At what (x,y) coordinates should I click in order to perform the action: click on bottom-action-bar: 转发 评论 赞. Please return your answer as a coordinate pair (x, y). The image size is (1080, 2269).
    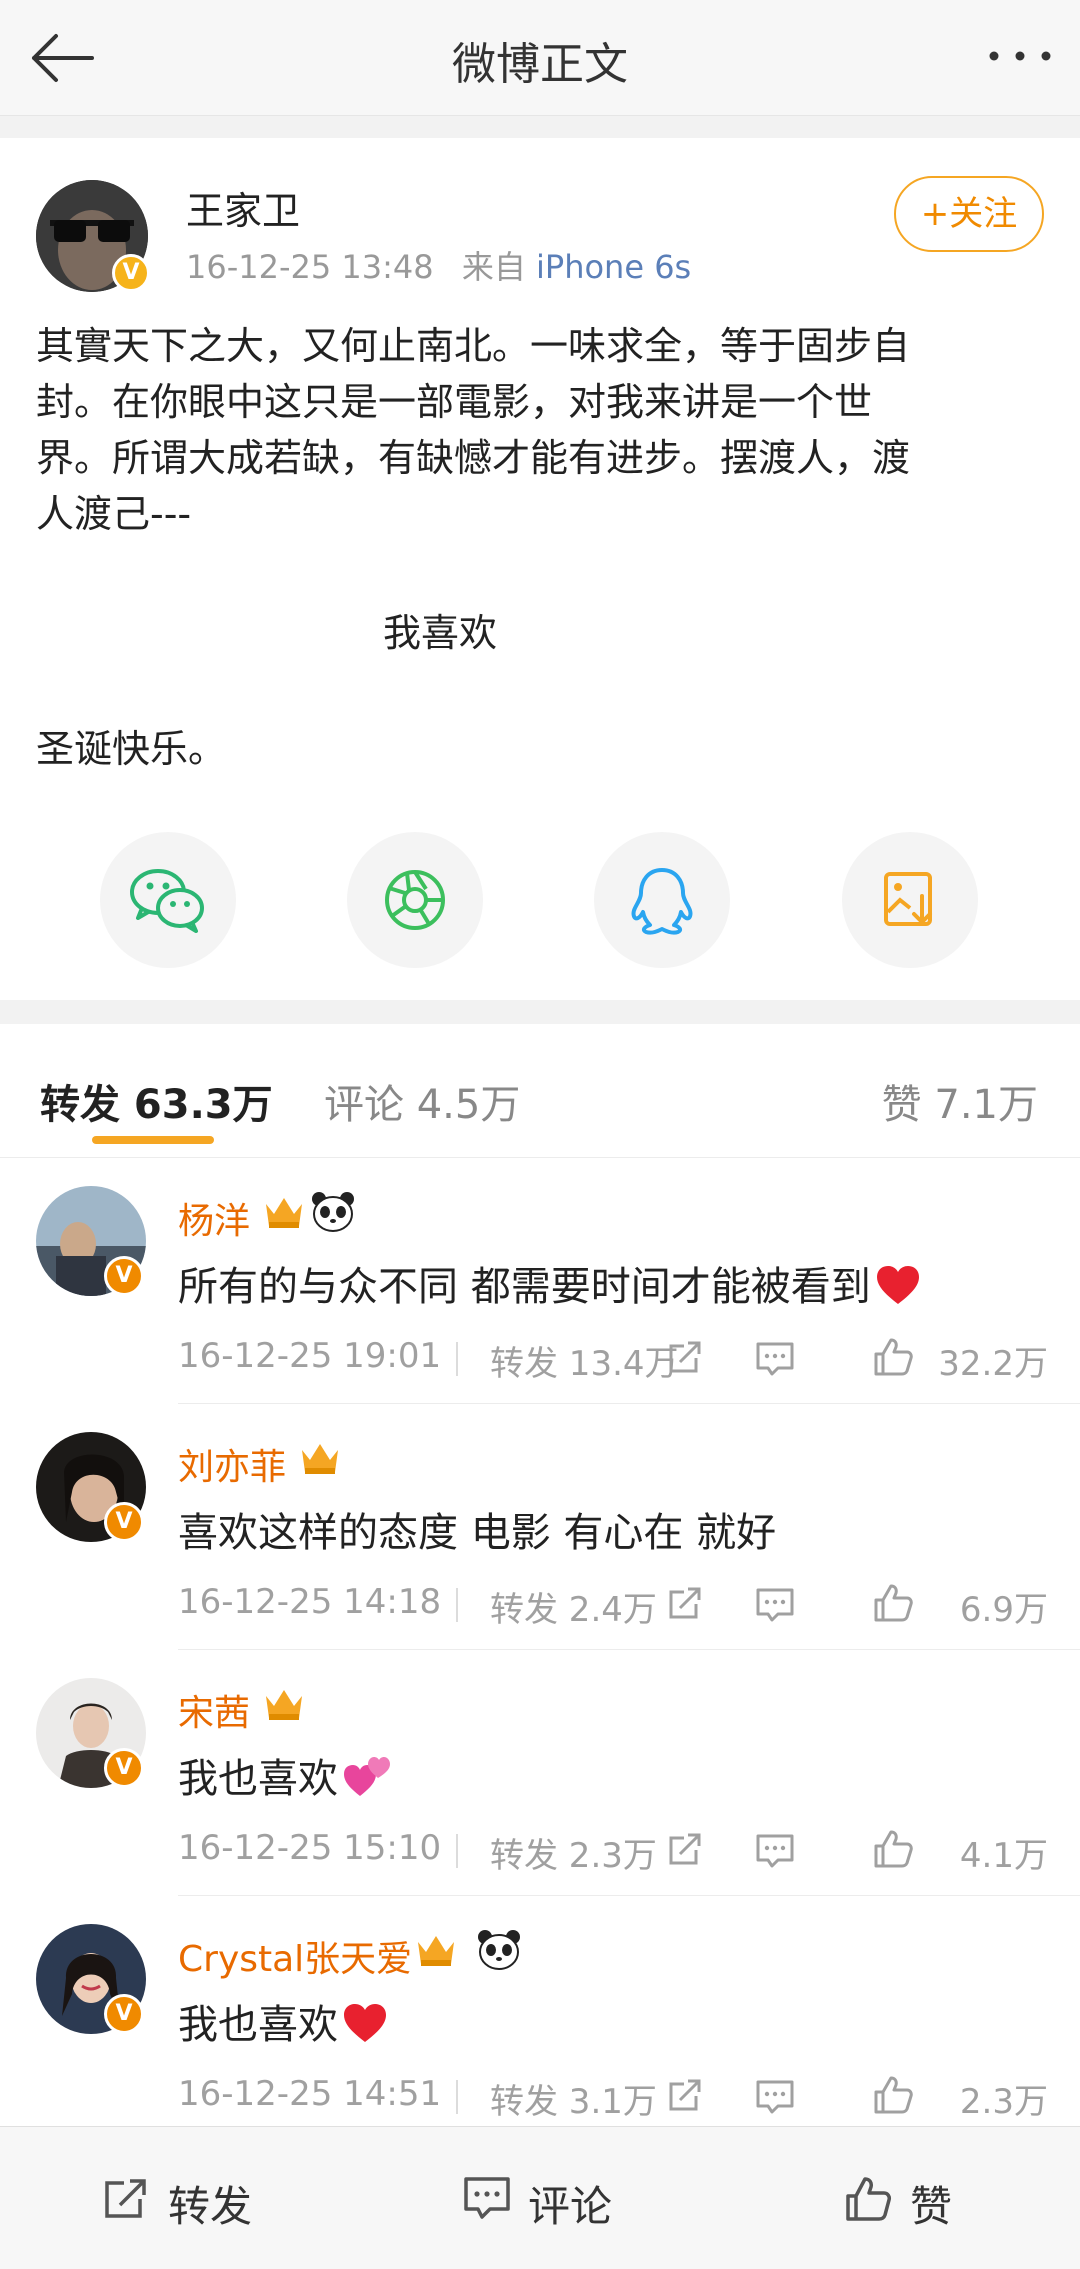
    Looking at the image, I should click on (540, 2197).